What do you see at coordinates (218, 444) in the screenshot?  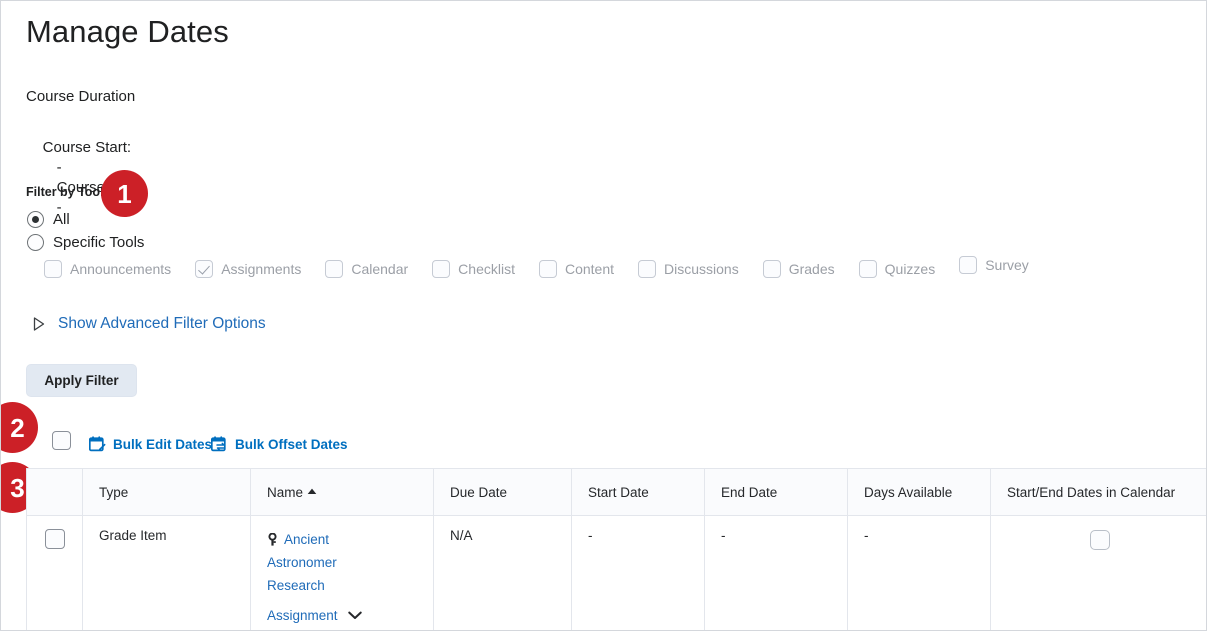 I see `calendar-offset-icon` at bounding box center [218, 444].